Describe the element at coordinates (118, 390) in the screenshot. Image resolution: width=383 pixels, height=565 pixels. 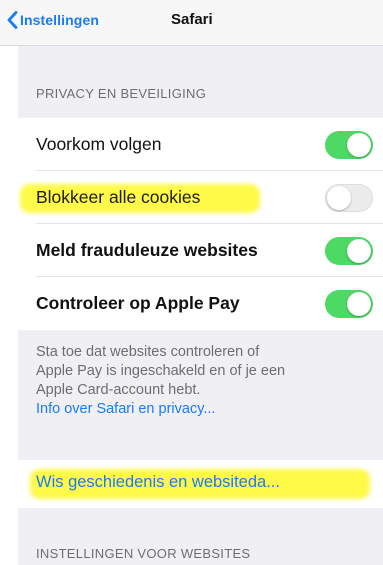
I see `footer-text-line: Apple Card-account hebt.` at that location.